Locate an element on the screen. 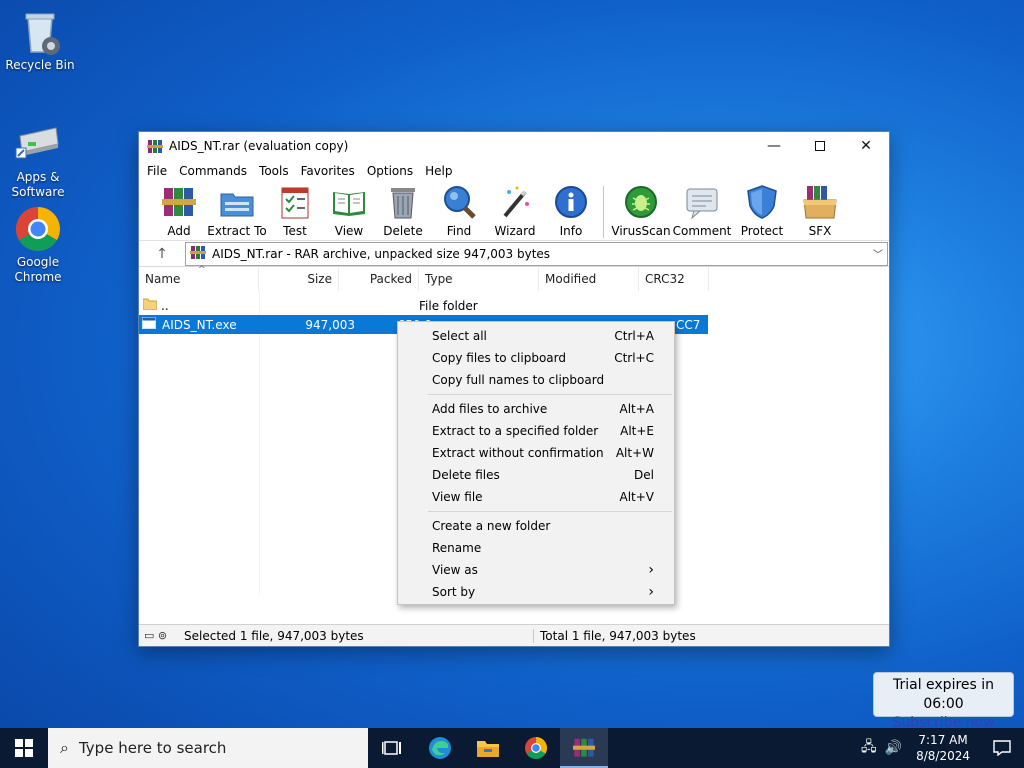 This screenshot has height=768, width=1024. menu-commands: Commands is located at coordinates (213, 171).